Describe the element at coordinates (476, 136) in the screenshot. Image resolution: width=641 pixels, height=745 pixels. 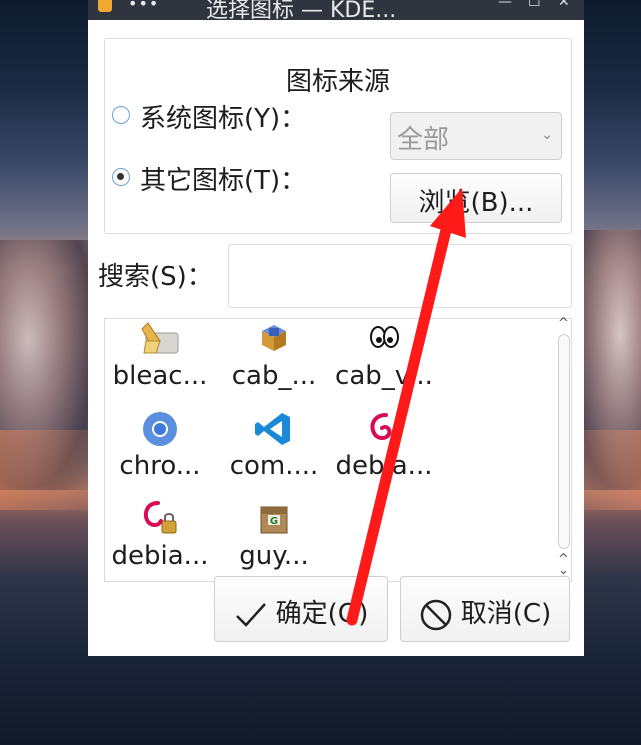
I see `icon-group-select: 全部 ⌄` at that location.